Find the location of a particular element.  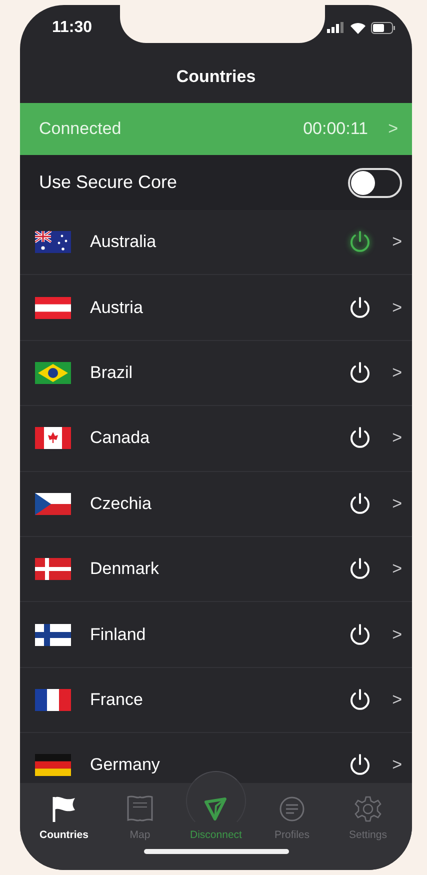

secure-core-label: Use Secure Core is located at coordinates (108, 182).